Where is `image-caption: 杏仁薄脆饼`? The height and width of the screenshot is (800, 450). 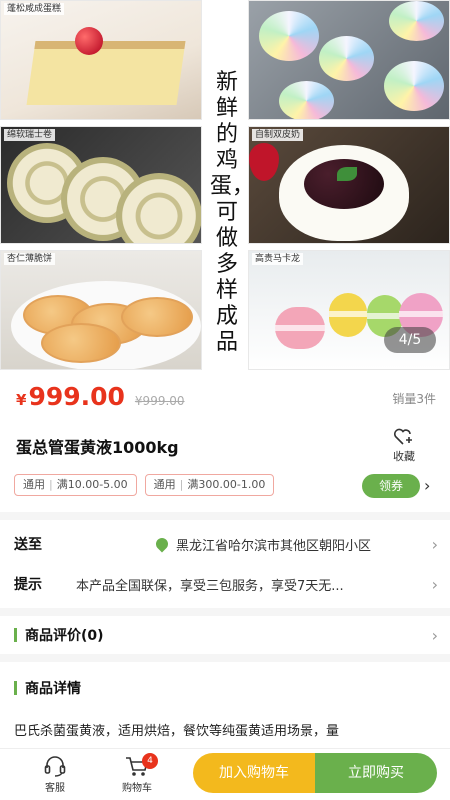
image-caption: 杏仁薄脆饼 is located at coordinates (30, 259).